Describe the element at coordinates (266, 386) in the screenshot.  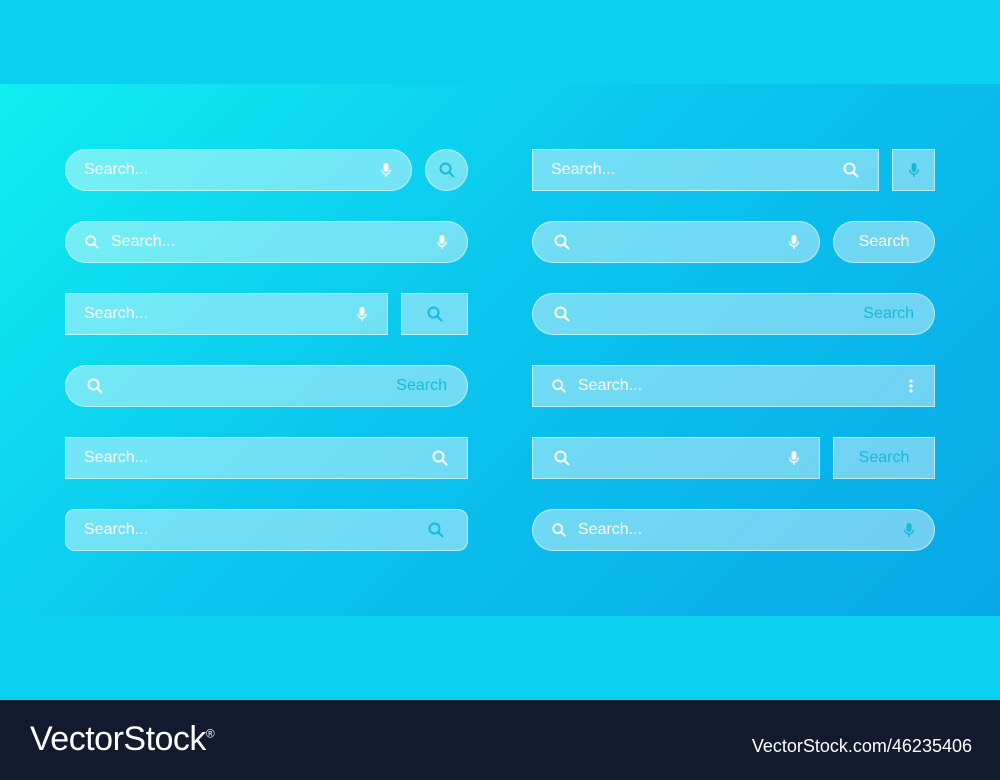
I see `search-bar-left-4: Search` at that location.